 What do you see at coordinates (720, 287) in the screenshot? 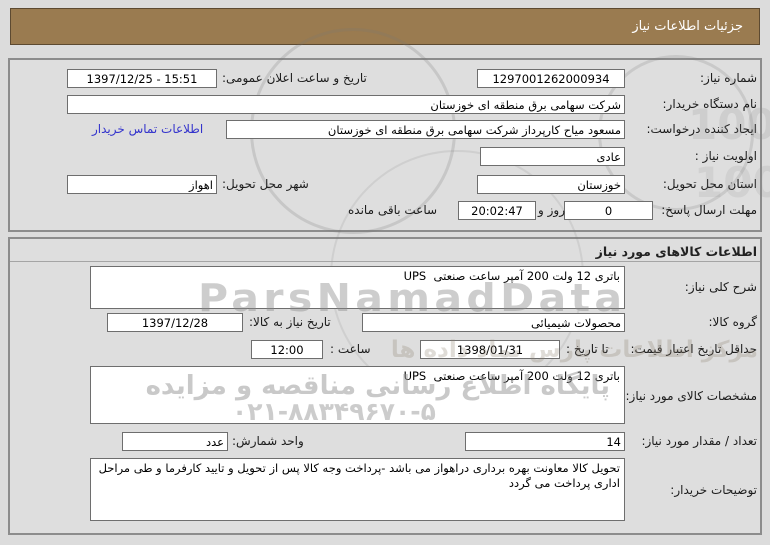
I see `general-desc-label: شرح کلی نیاز:` at bounding box center [720, 287].